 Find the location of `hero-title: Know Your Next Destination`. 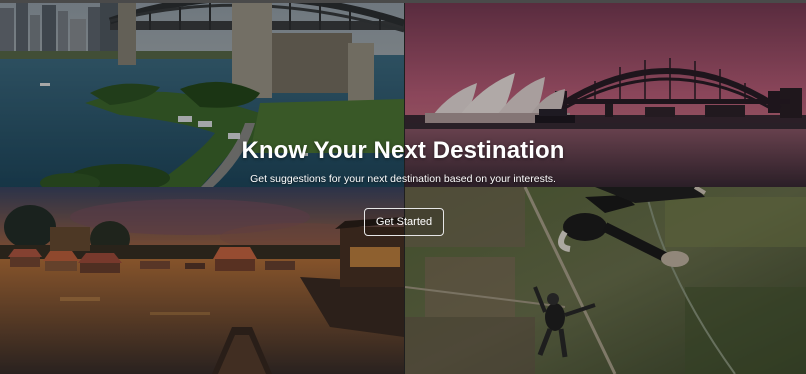

hero-title: Know Your Next Destination is located at coordinates (403, 150).